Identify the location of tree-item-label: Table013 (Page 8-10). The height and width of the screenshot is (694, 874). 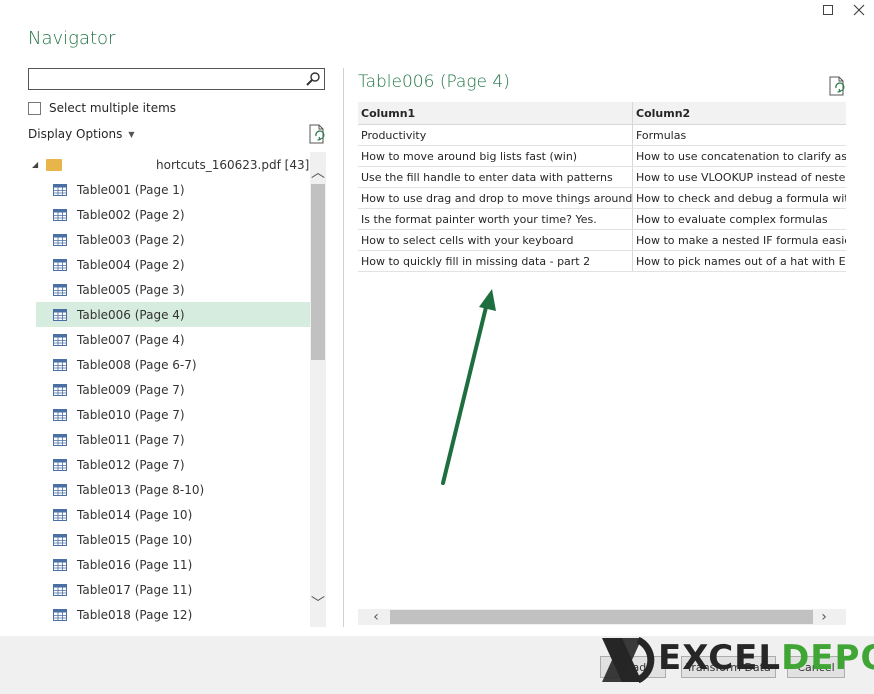
(141, 489).